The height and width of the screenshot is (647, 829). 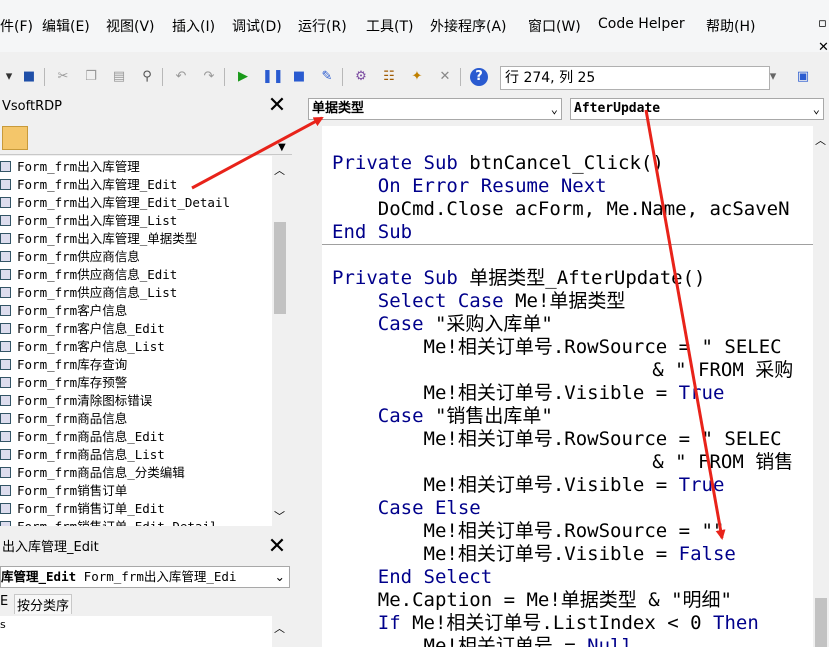 What do you see at coordinates (136, 473) in the screenshot?
I see `project-tree-item: Form_frm商品信息_分类编辑` at bounding box center [136, 473].